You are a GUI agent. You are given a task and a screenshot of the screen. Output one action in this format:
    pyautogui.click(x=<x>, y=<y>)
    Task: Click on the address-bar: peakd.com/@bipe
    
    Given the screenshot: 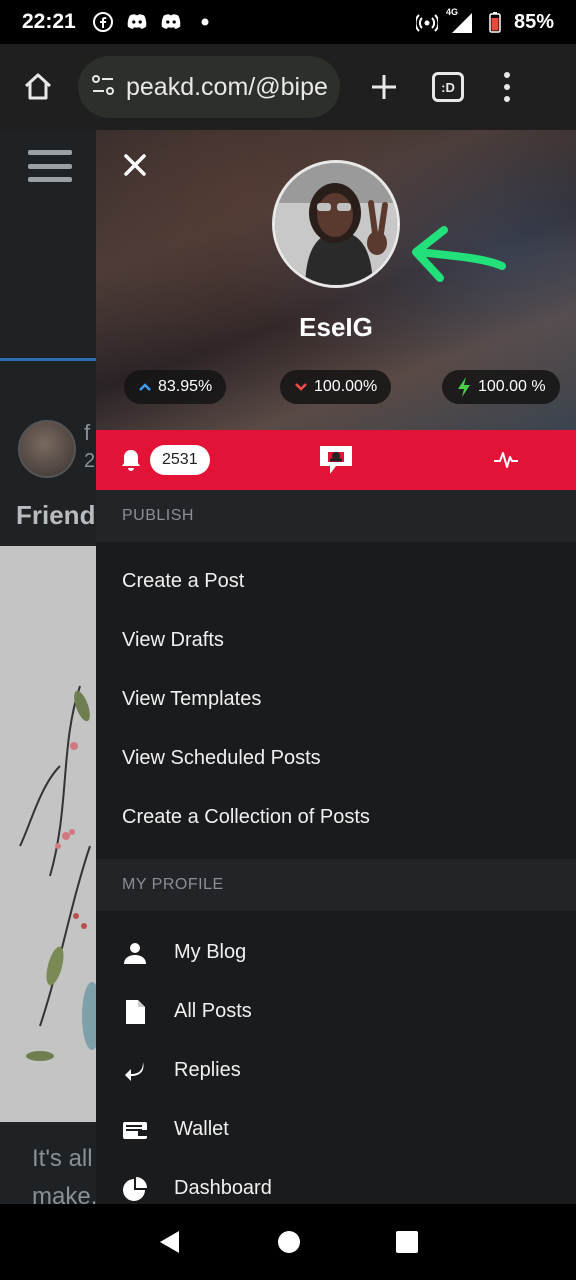 What is the action you would take?
    pyautogui.click(x=209, y=87)
    